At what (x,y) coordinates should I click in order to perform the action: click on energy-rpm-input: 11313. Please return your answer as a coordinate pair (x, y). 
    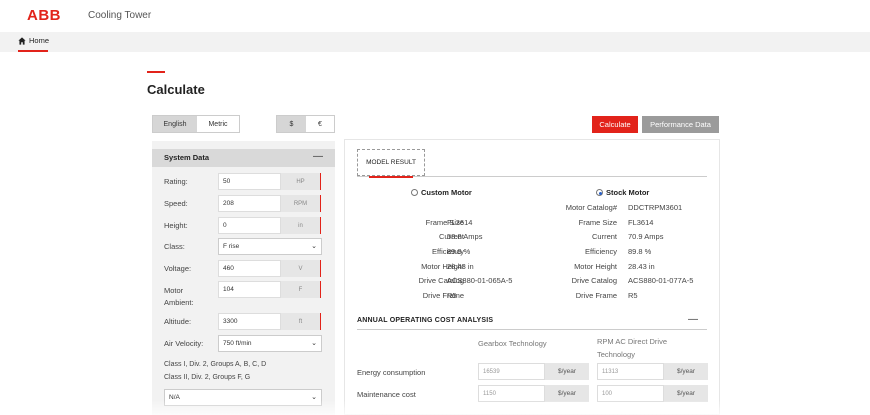
    Looking at the image, I should click on (630, 371).